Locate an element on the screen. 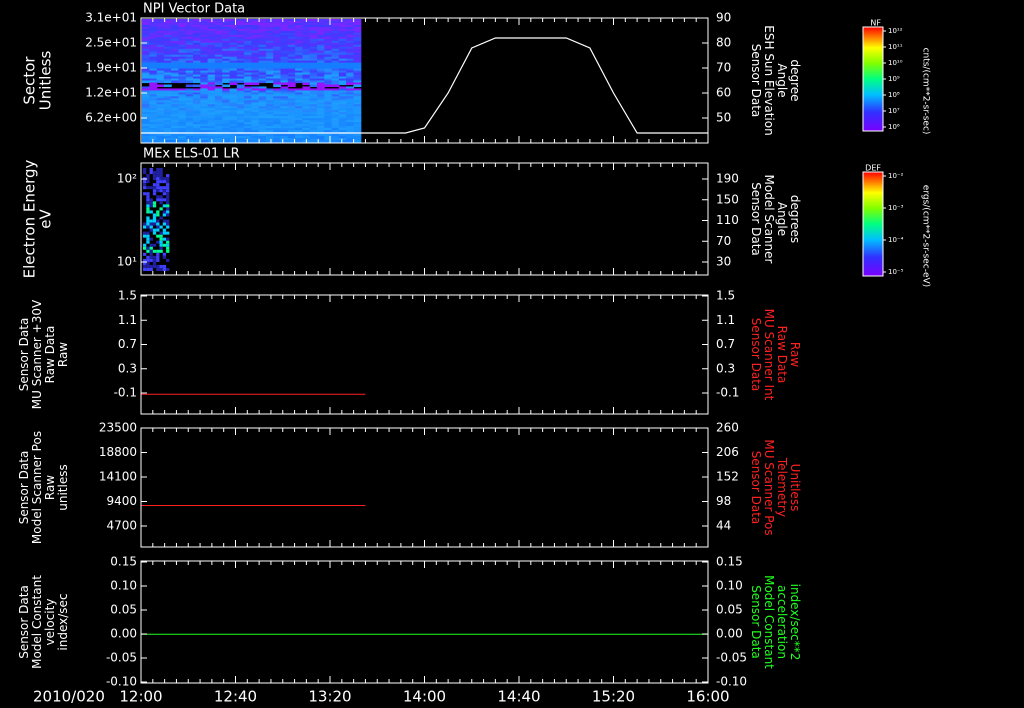  right-tick-label: 110 is located at coordinates (727, 220).